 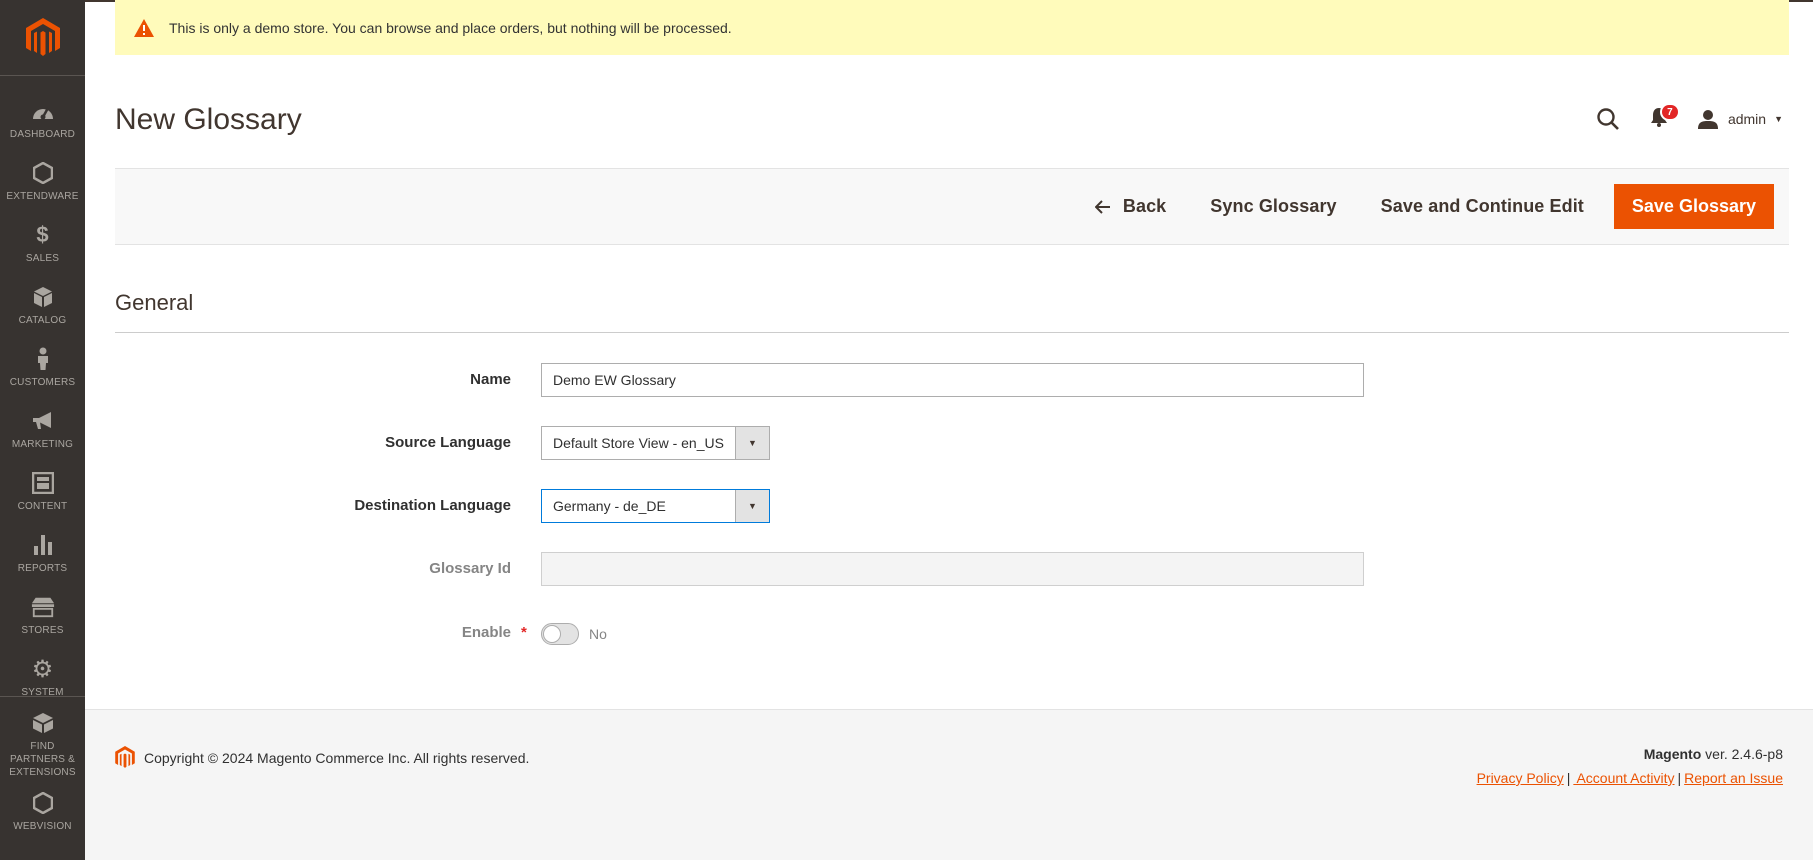 What do you see at coordinates (42, 692) in the screenshot?
I see `sidebar-item-label: SYSTEM` at bounding box center [42, 692].